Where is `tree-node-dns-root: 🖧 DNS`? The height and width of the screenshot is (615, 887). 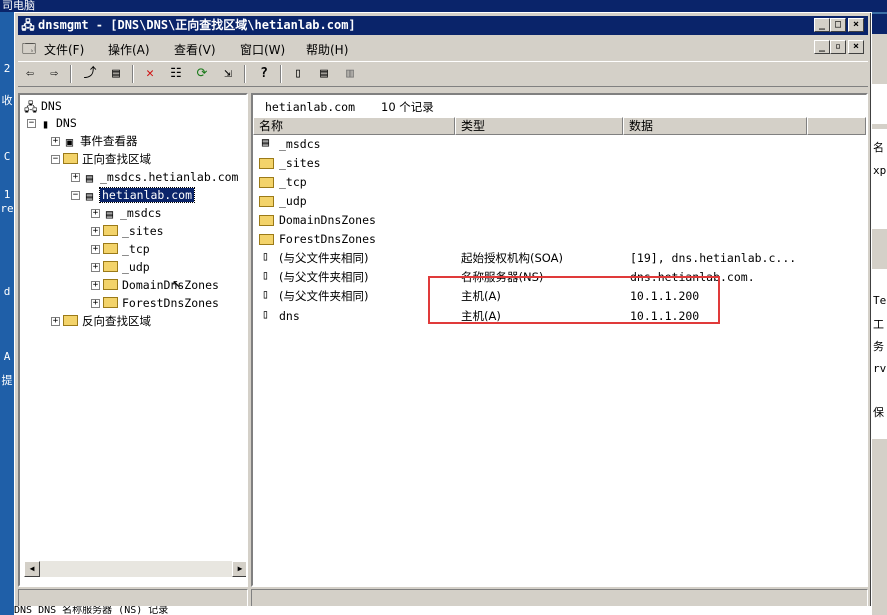
tree-node-dns-root: 🖧 DNS is located at coordinates (43, 106).